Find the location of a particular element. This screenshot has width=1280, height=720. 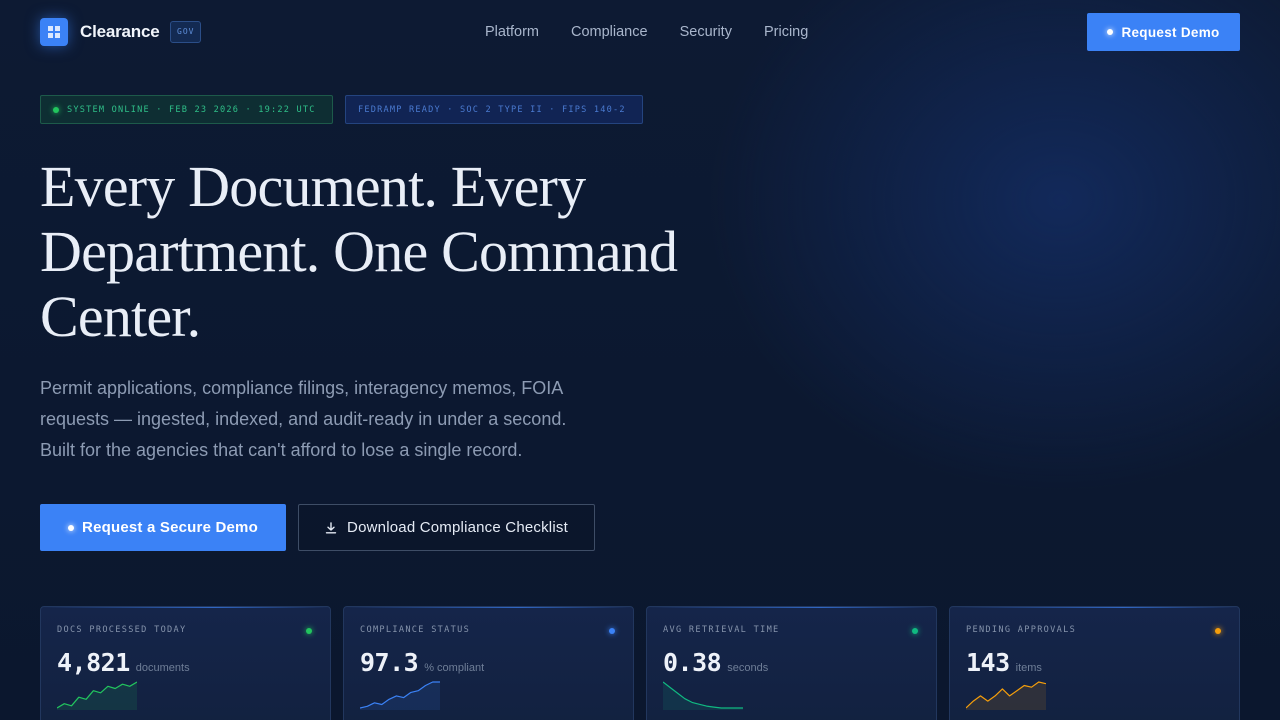

request-demo-label: Request Demo is located at coordinates (1170, 32).